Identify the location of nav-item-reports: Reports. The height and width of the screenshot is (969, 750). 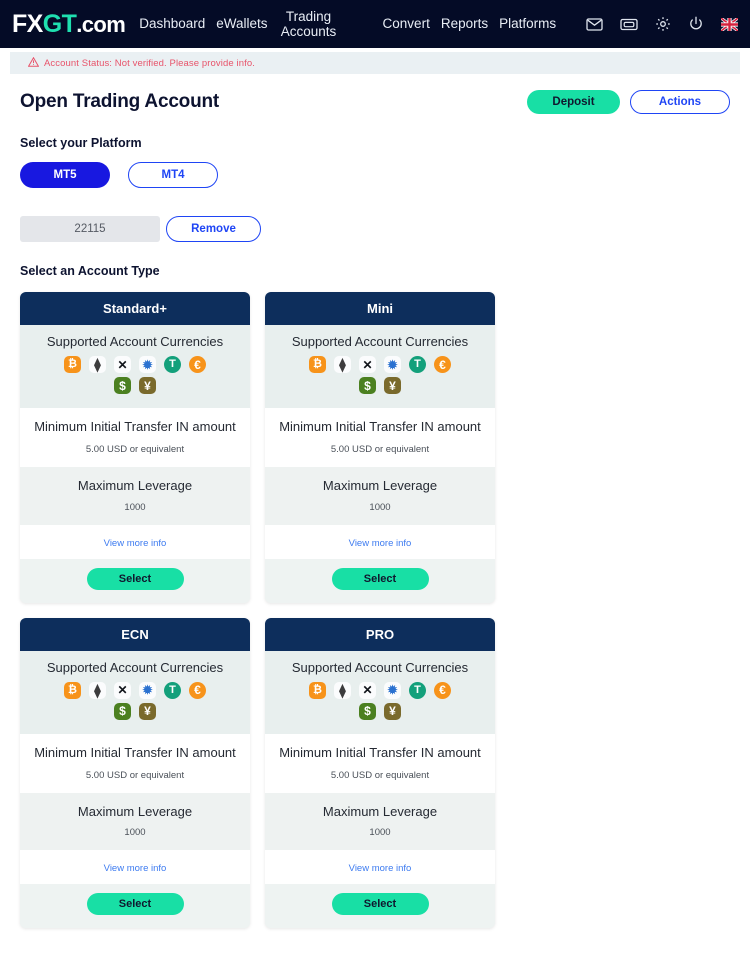
(464, 23).